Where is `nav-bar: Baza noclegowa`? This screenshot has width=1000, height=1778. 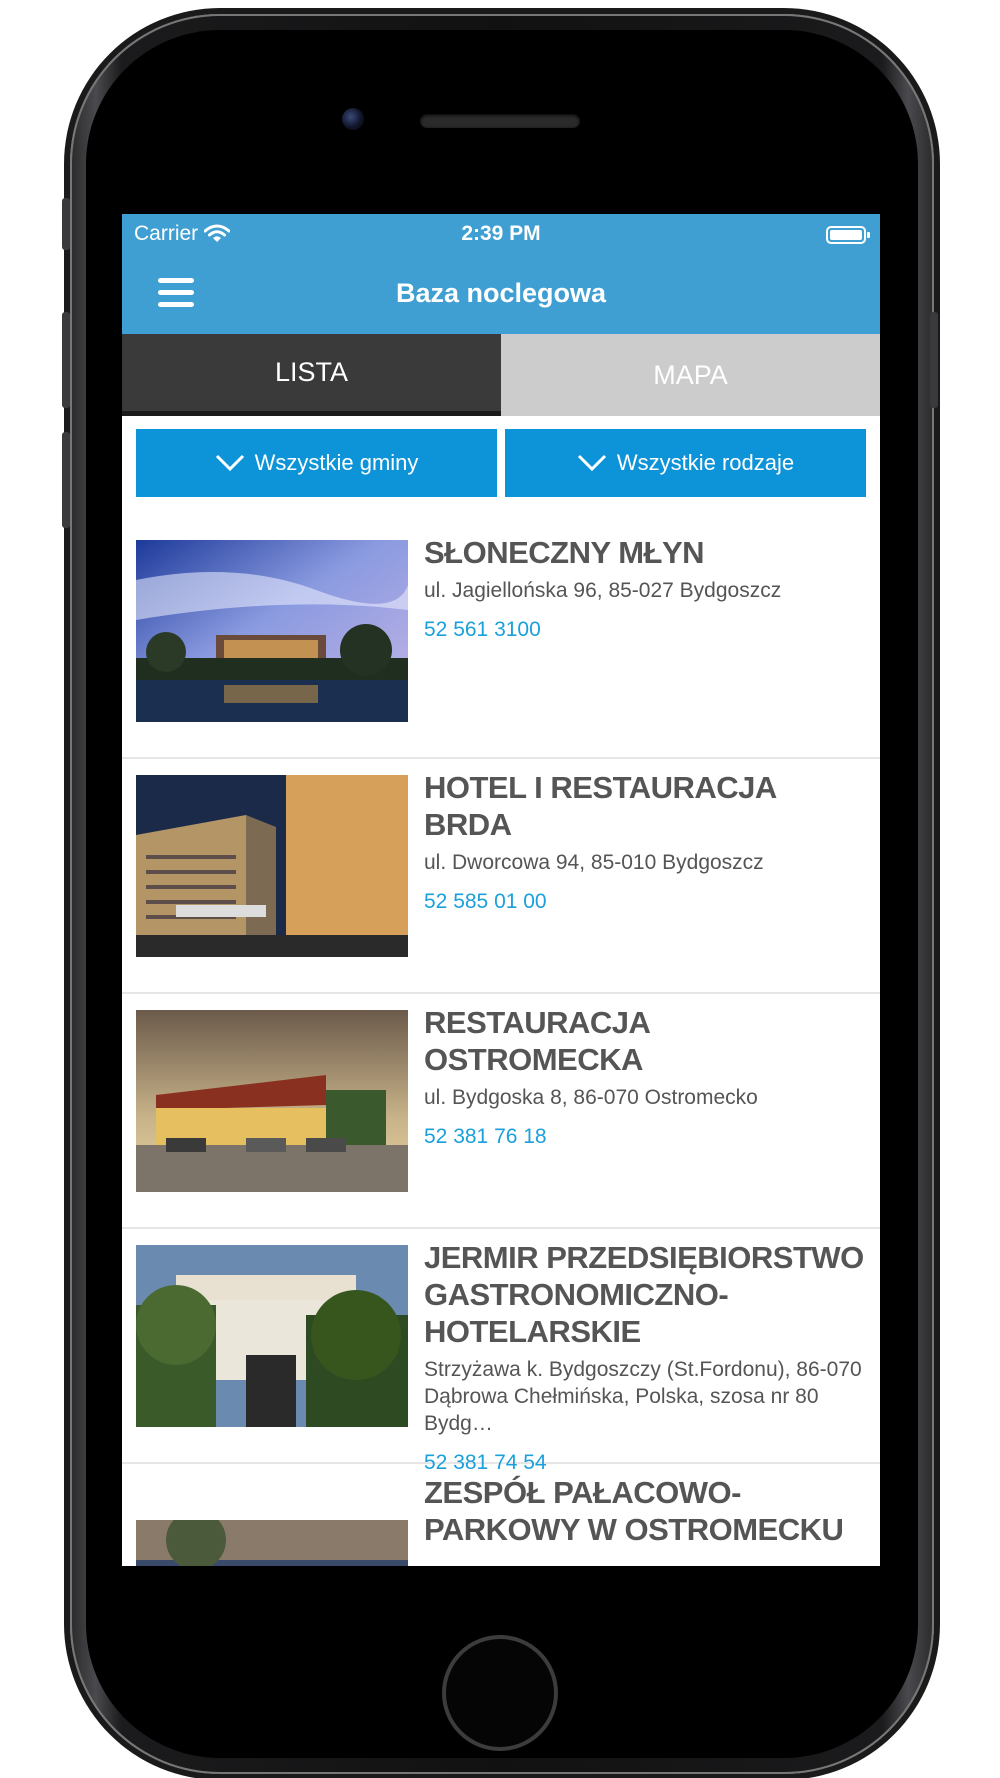 nav-bar: Baza noclegowa is located at coordinates (501, 294).